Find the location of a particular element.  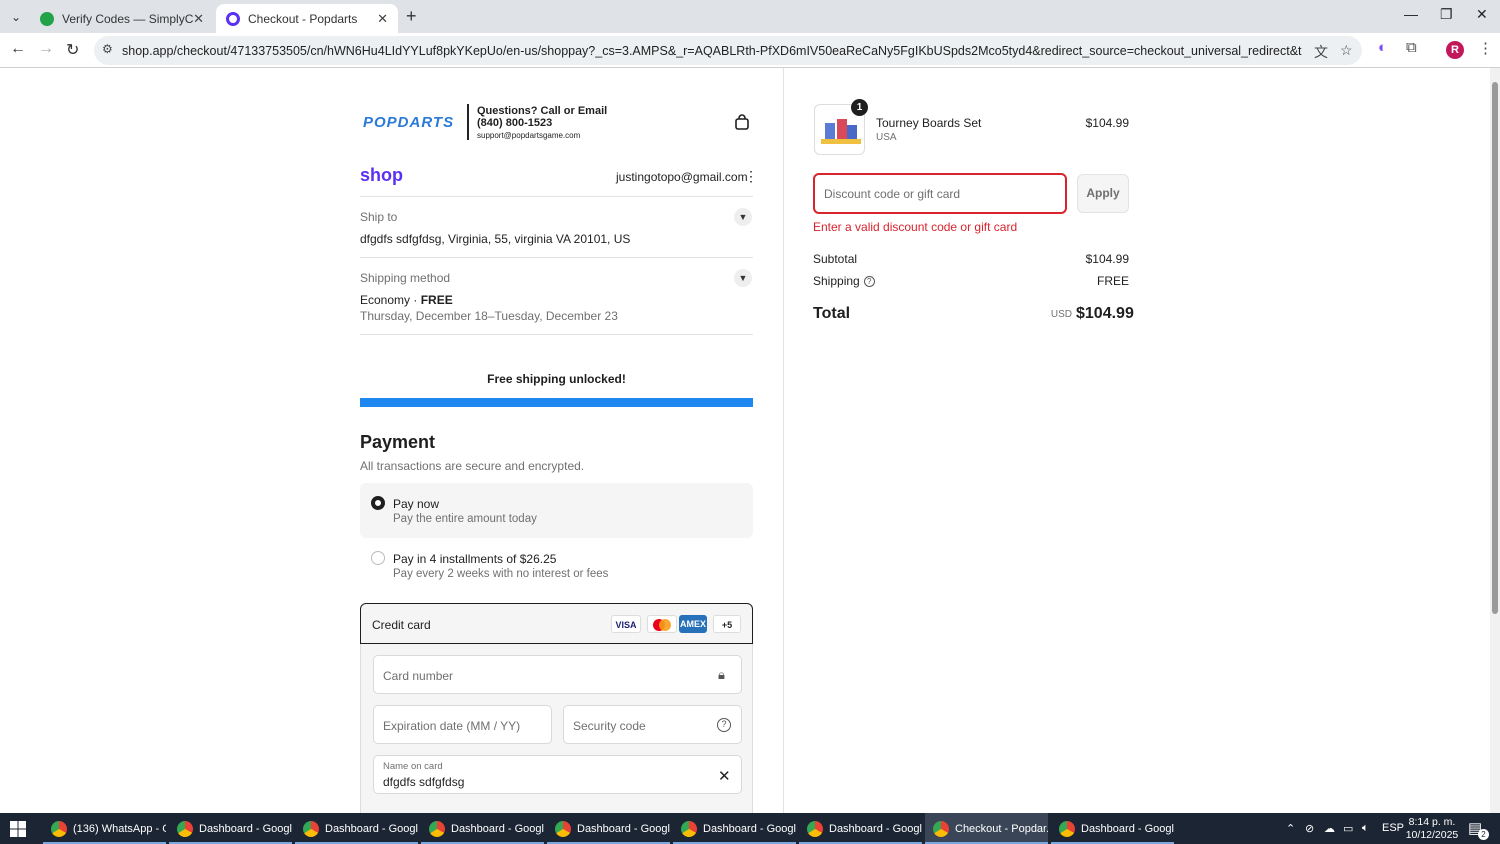

new-tab-icon: + is located at coordinates (411, 16).